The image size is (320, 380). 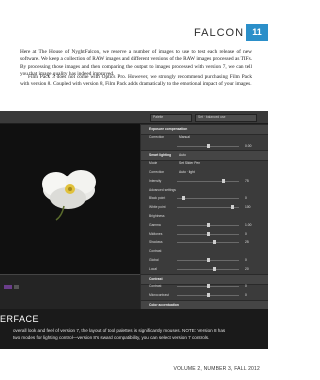 What do you see at coordinates (190, 163) in the screenshot?
I see `panel-row-value: Set Slider Pen` at bounding box center [190, 163].